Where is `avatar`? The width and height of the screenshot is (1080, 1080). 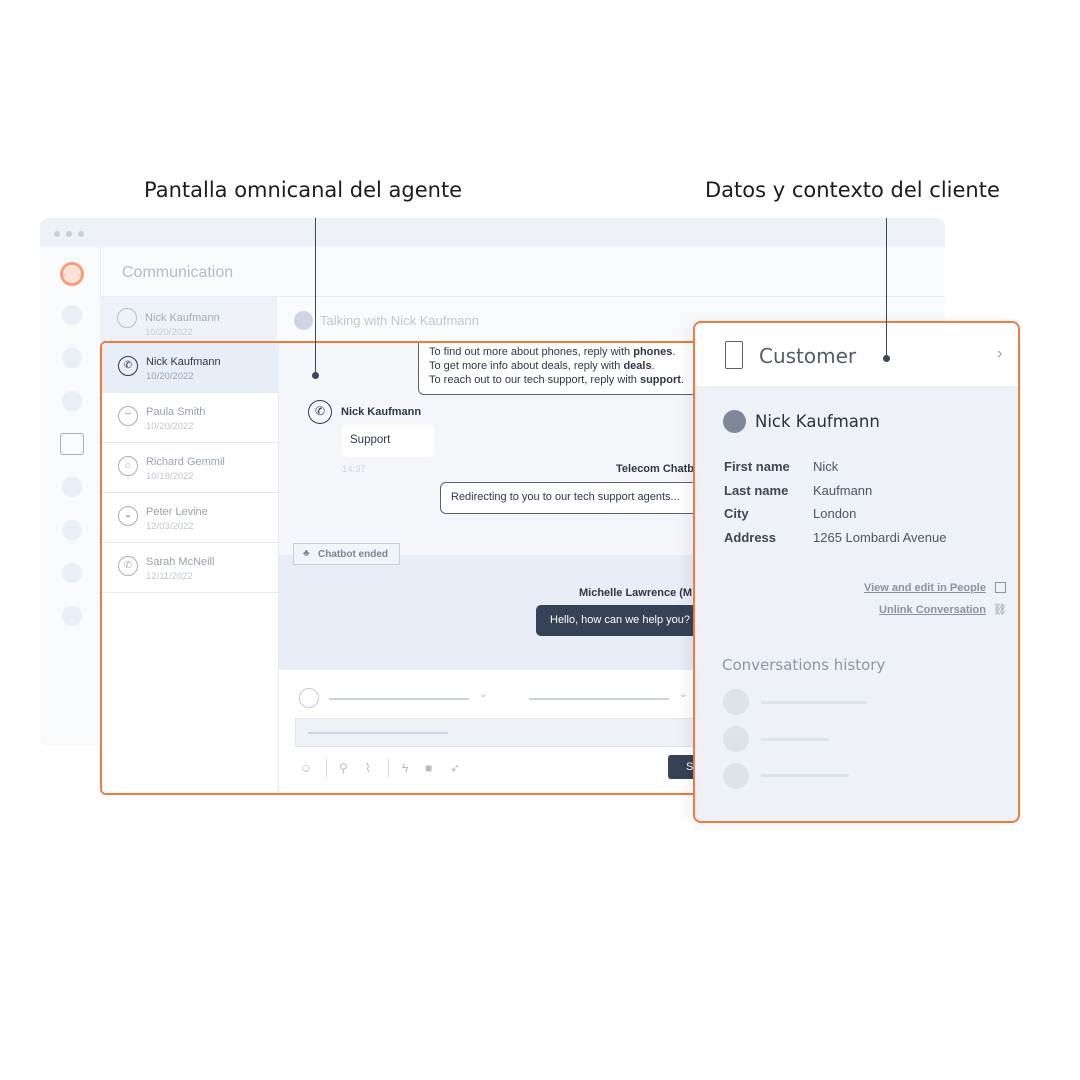
avatar is located at coordinates (734, 421).